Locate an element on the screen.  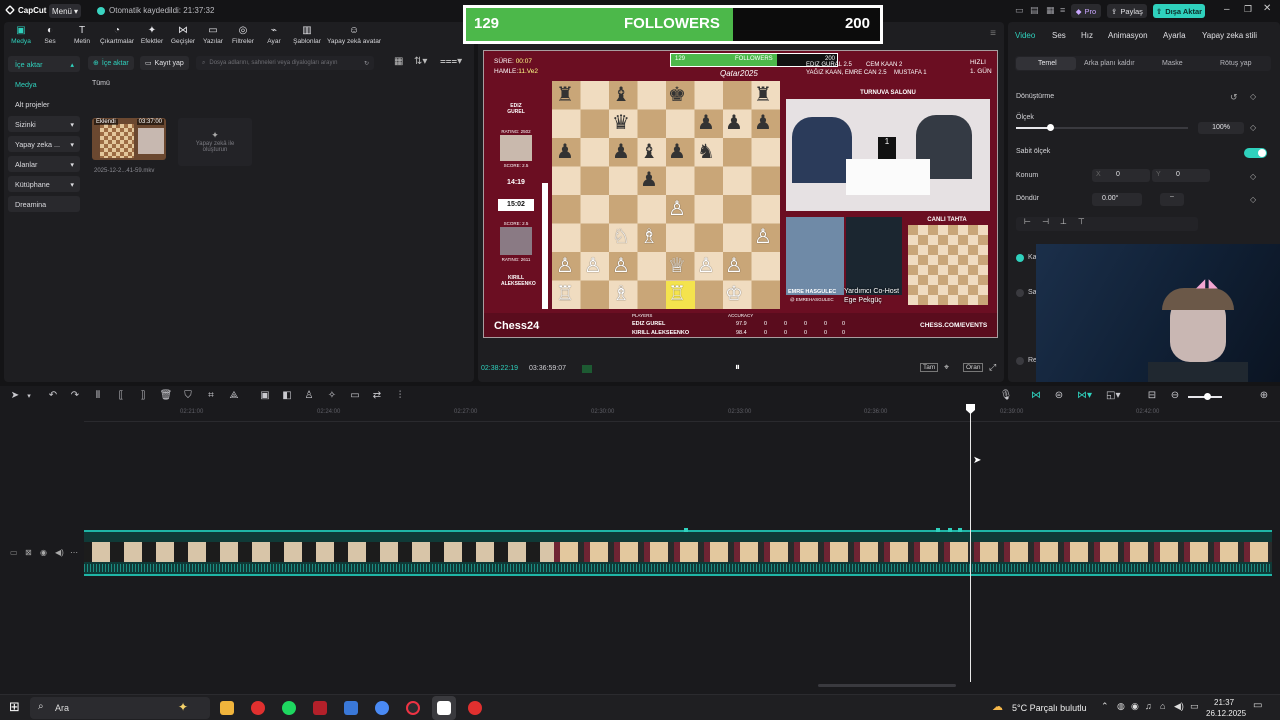
keyboard-icon: ▦ is located at coordinates (1050, 10).